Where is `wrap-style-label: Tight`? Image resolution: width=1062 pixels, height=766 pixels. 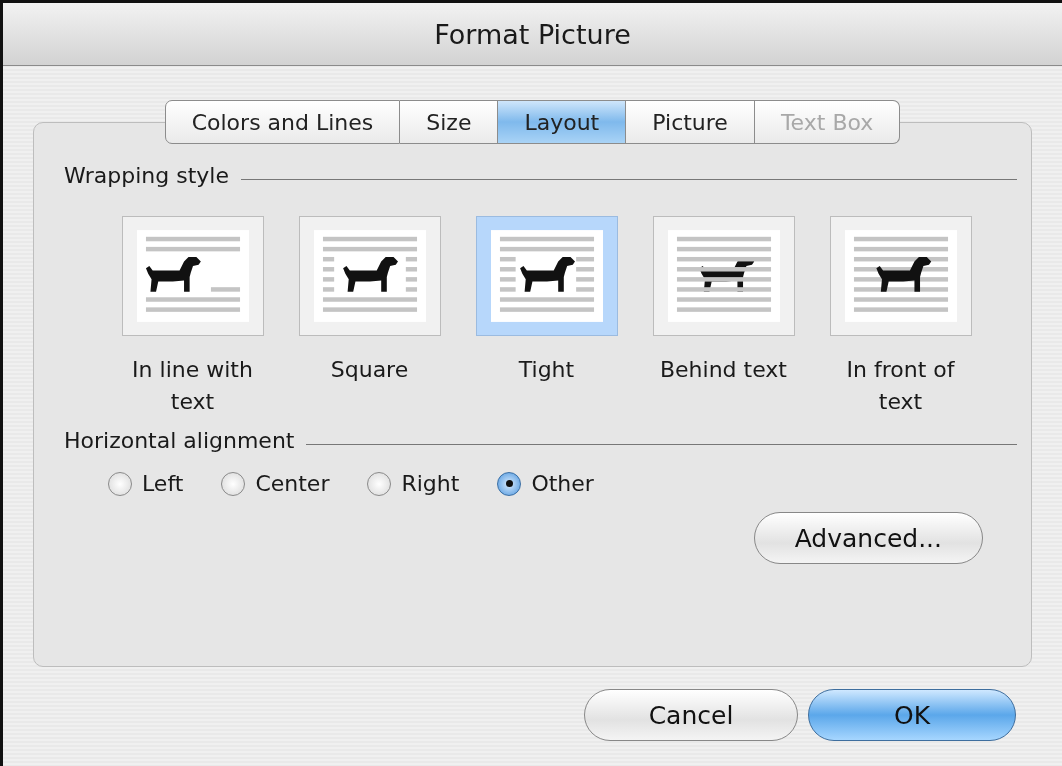
wrap-style-label: Tight is located at coordinates (546, 370).